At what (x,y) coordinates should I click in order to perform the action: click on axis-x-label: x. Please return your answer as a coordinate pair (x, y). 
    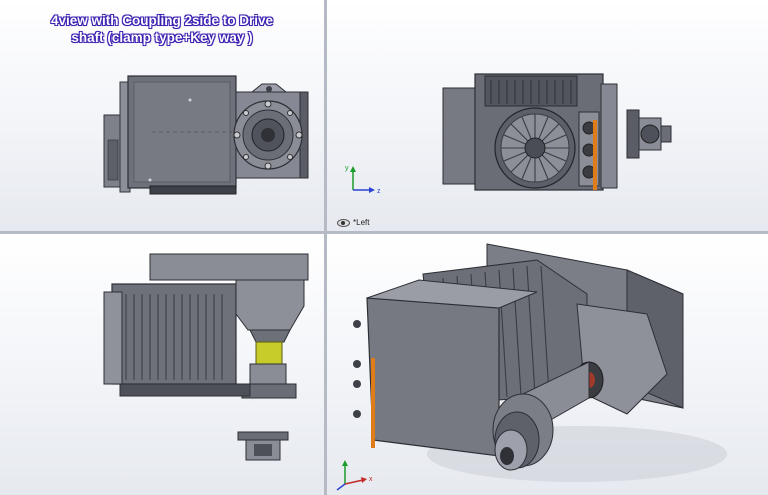
    Looking at the image, I should click on (371, 479).